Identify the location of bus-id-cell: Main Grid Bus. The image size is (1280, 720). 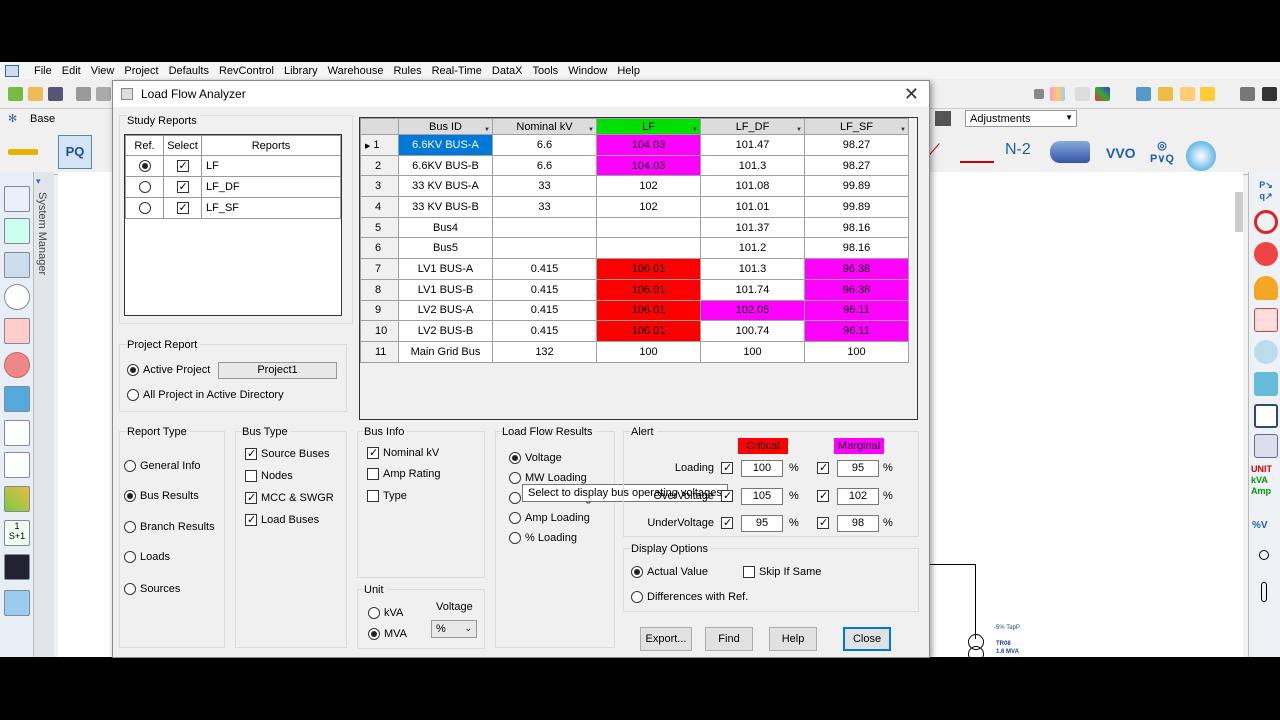
(445, 351).